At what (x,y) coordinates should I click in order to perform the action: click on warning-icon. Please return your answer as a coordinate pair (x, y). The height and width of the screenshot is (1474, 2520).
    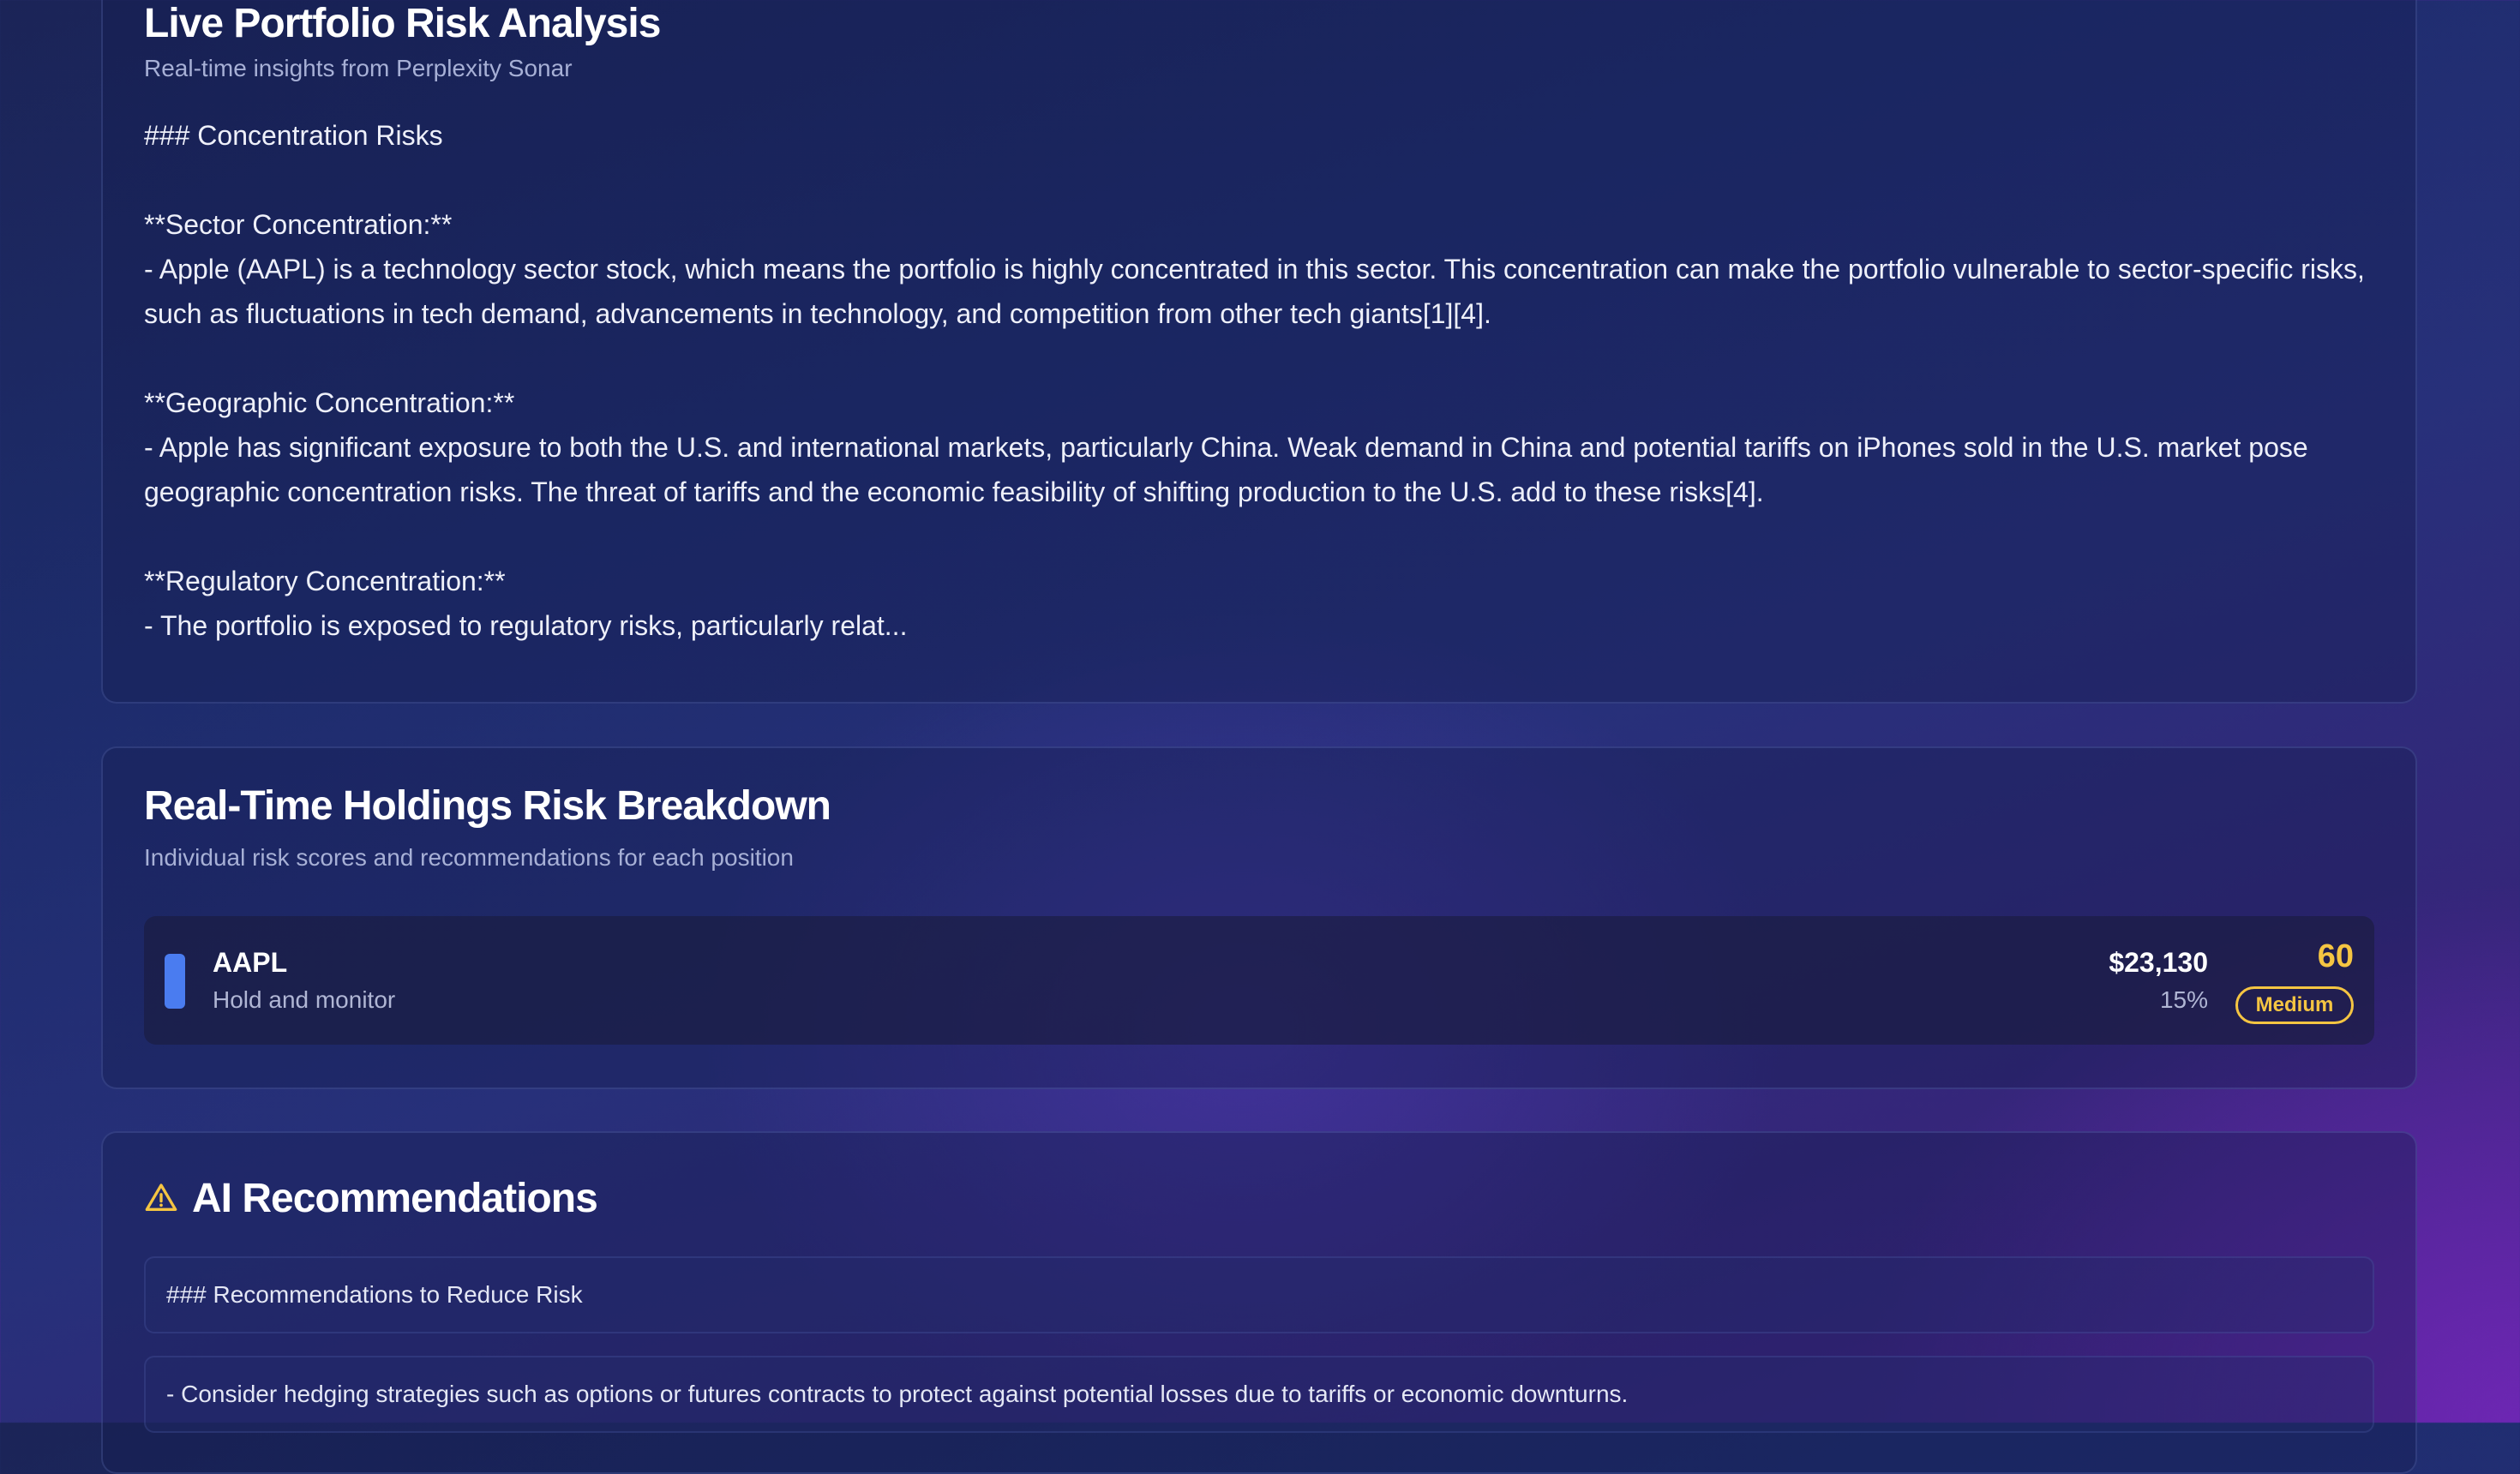
    Looking at the image, I should click on (161, 1197).